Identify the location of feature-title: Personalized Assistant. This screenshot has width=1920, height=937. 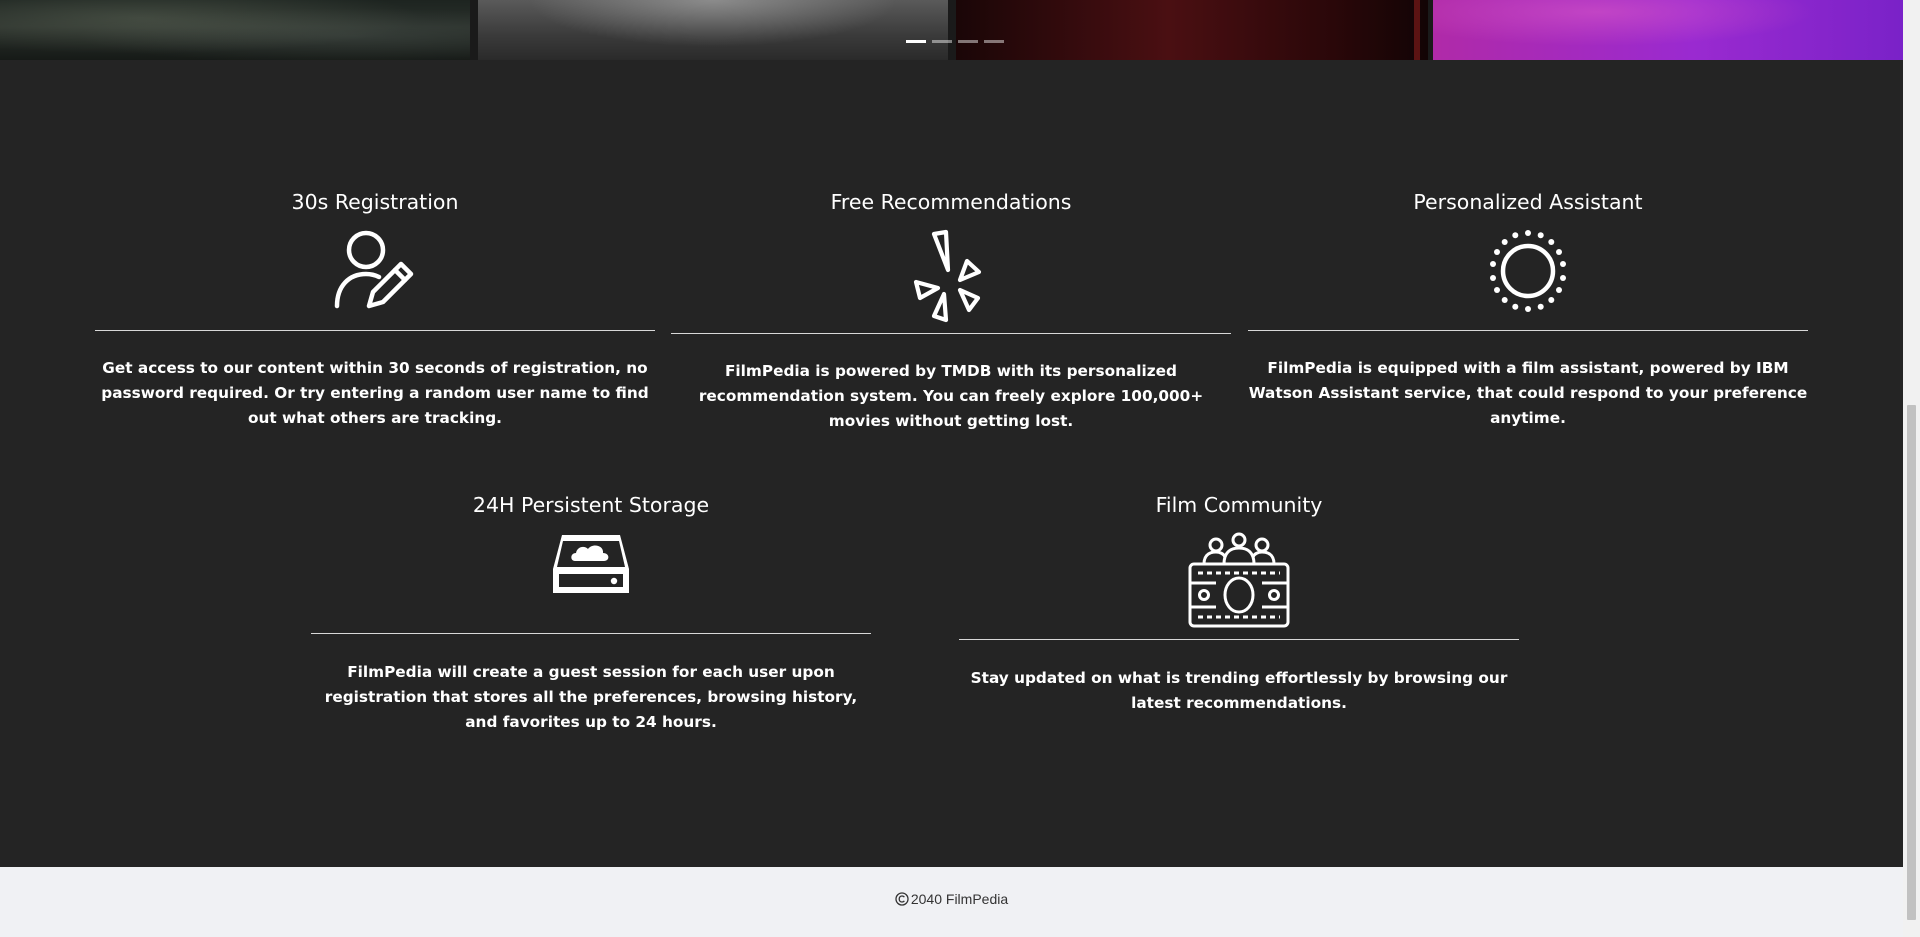
(1528, 202).